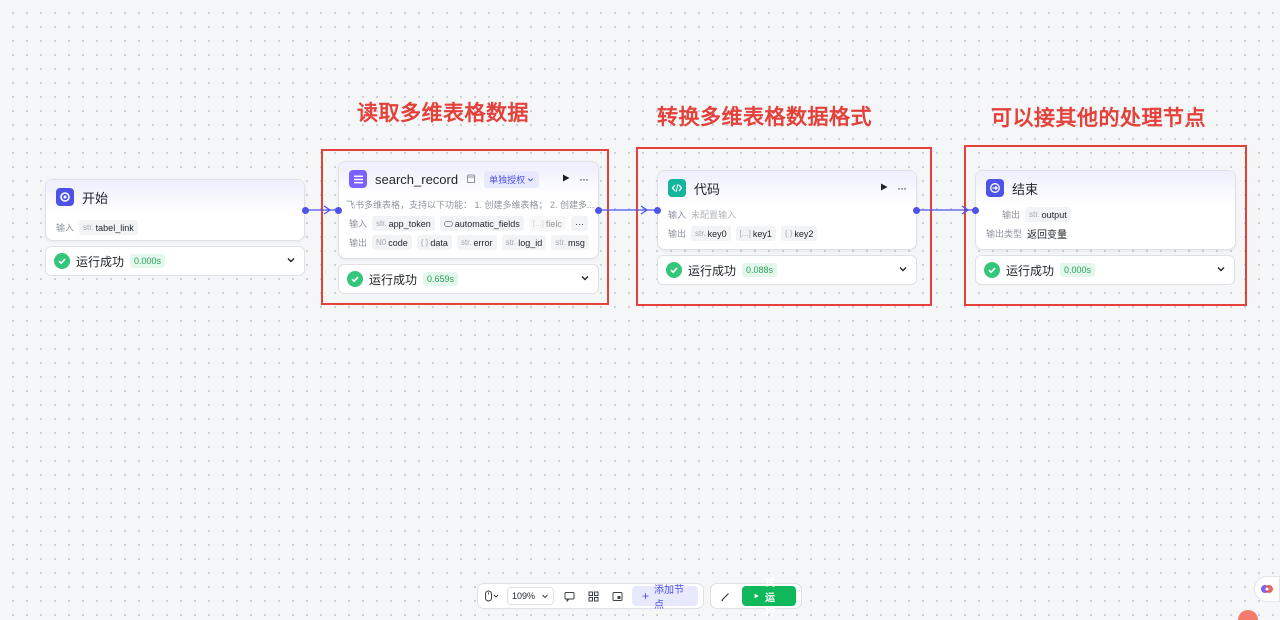  What do you see at coordinates (175, 261) in the screenshot?
I see `start-status-bar: 运行成功 0.000s` at bounding box center [175, 261].